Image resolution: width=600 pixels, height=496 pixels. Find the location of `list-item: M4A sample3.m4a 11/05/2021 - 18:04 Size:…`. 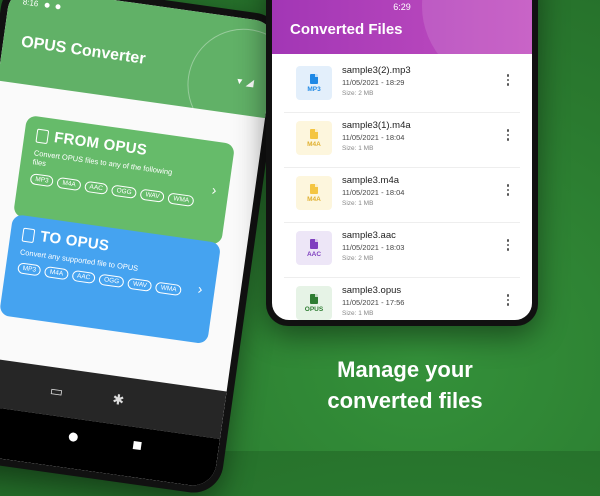

list-item: M4A sample3.m4a 11/05/2021 - 18:04 Size:… is located at coordinates (402, 195).